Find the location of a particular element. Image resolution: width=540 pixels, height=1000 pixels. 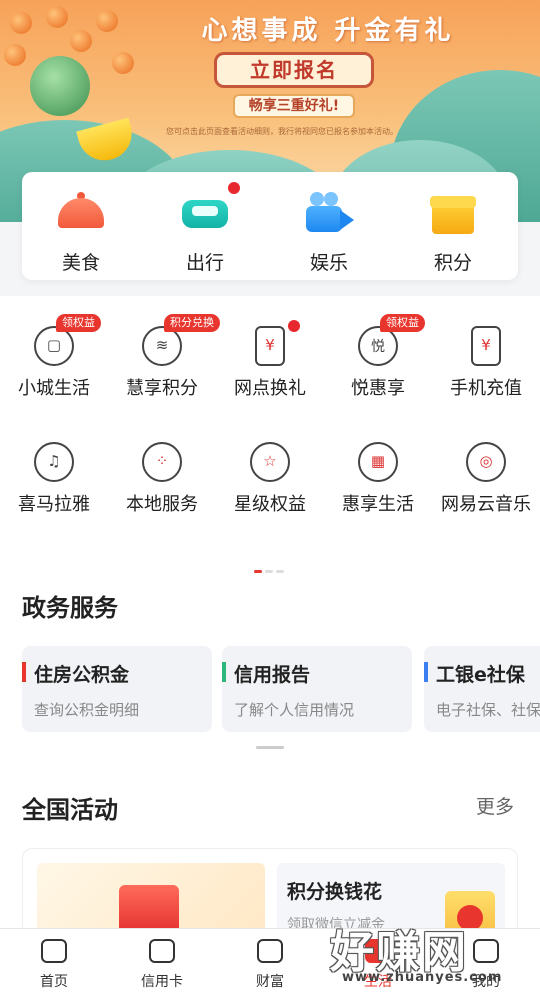

banner-title: 心想事成 升金有礼 is located at coordinates (328, 31).